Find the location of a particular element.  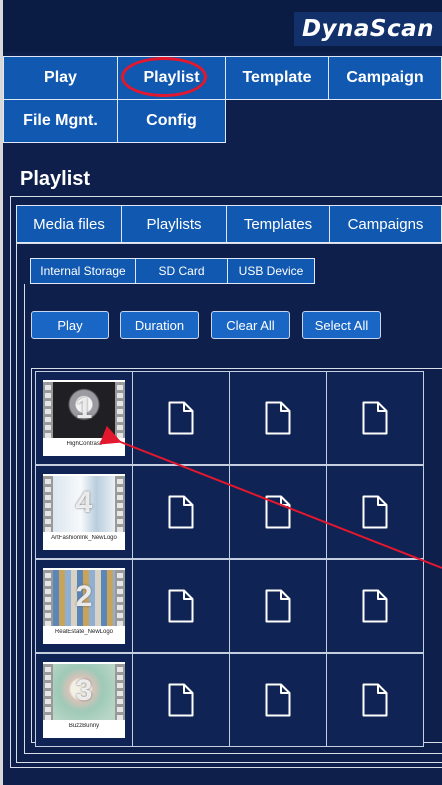

tab-campaigns: Campaigns is located at coordinates (385, 224).